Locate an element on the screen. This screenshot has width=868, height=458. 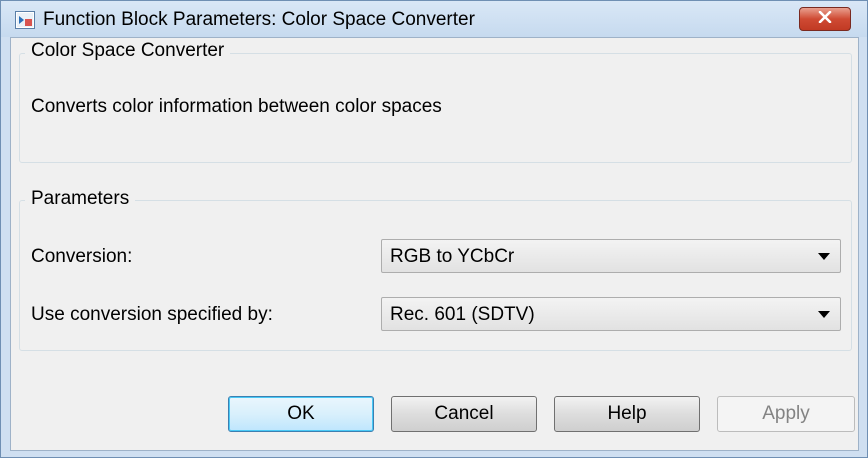
conversion-label: Conversion: is located at coordinates (82, 256).